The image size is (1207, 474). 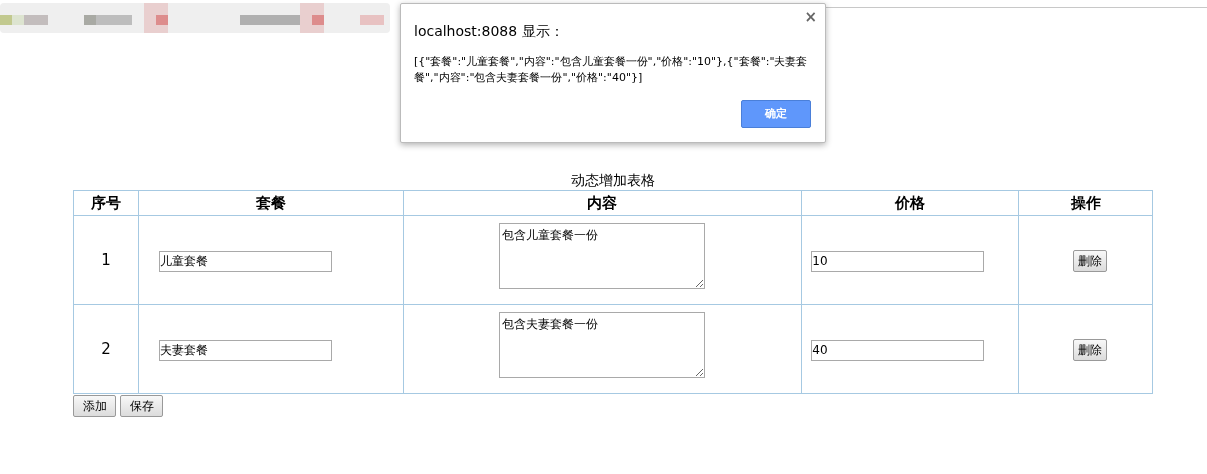 I want to click on content-field: 包含夫妻套餐一份, so click(x=602, y=344).